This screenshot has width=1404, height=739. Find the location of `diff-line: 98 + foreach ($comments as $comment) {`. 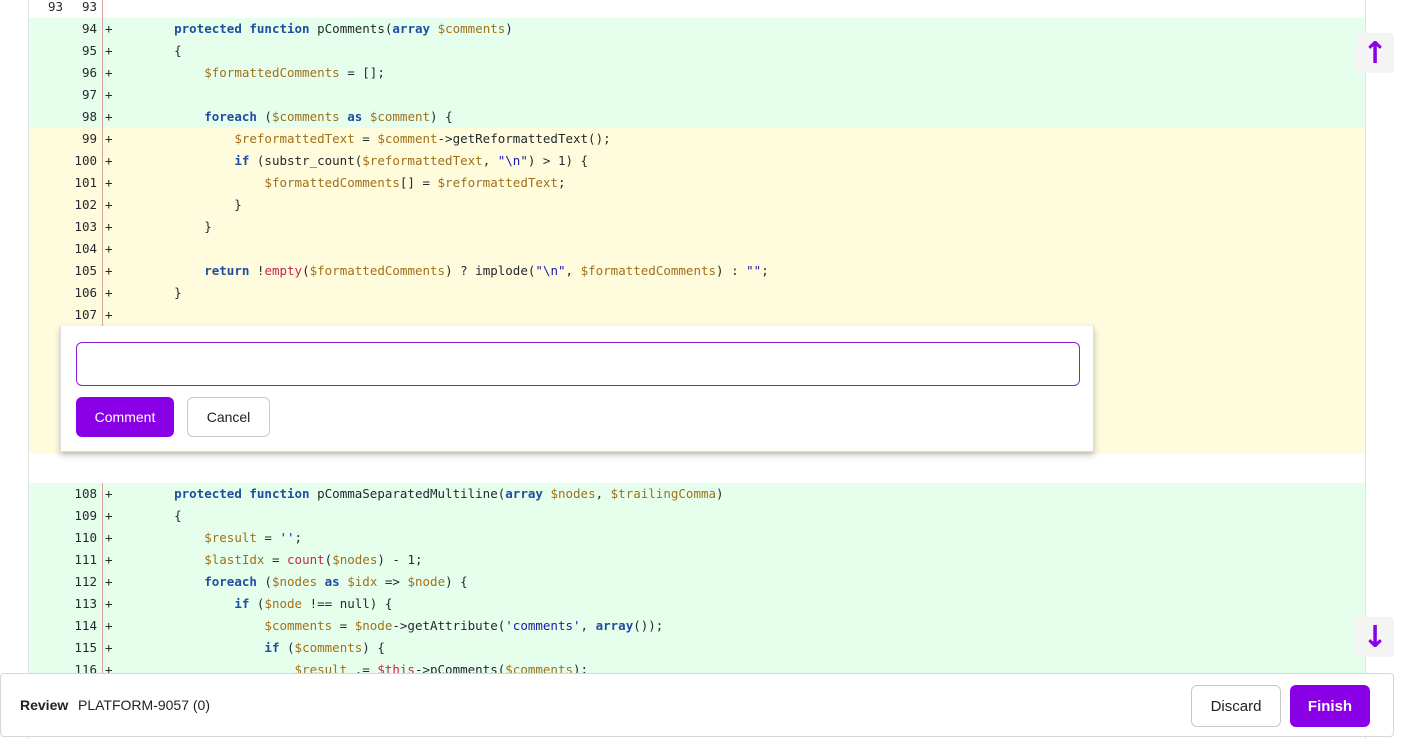

diff-line: 98 + foreach ($comments as $comment) { is located at coordinates (697, 117).